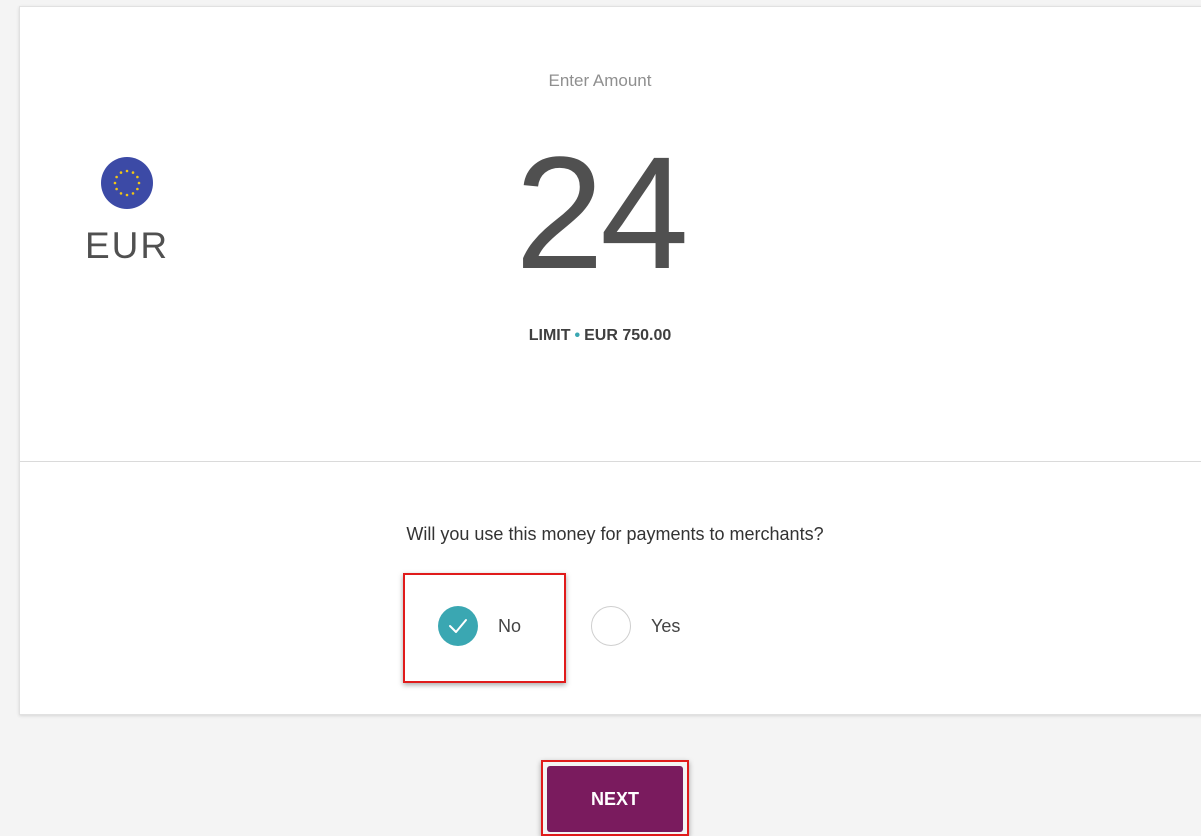 This screenshot has width=1201, height=836. I want to click on radio-option-yes: Yes, so click(635, 626).